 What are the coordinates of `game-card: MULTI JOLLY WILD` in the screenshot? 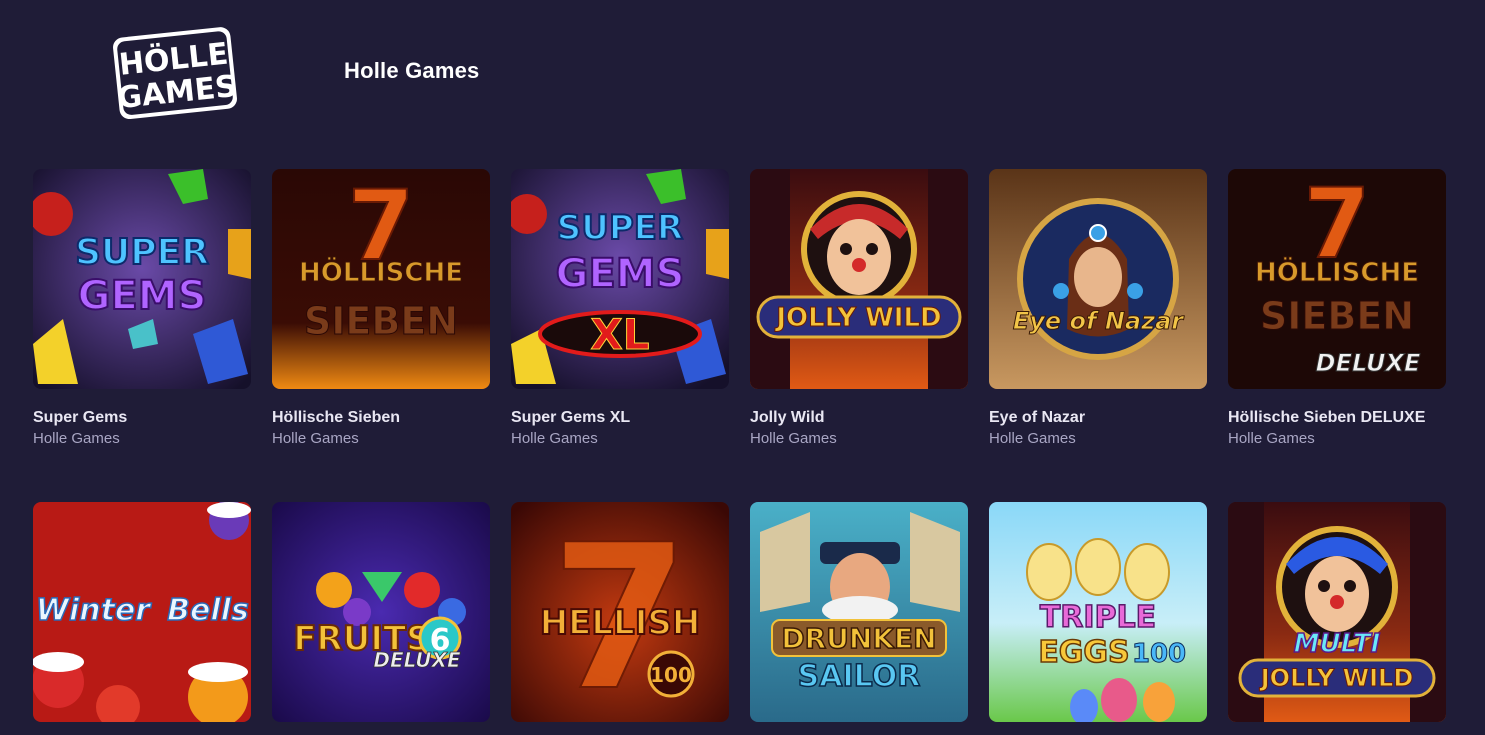 It's located at (1337, 618).